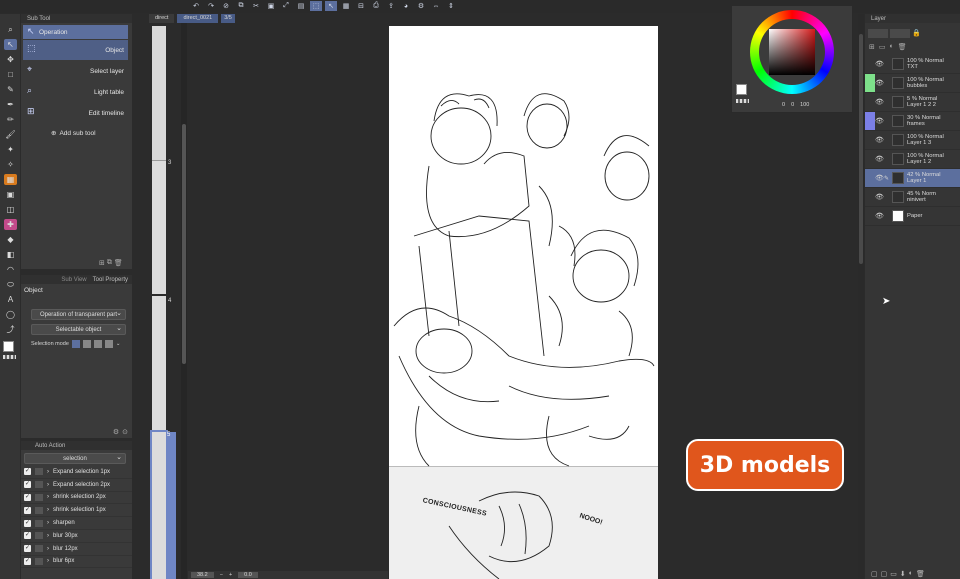 The image size is (960, 579). I want to click on mask-icon: ◐, so click(892, 49).